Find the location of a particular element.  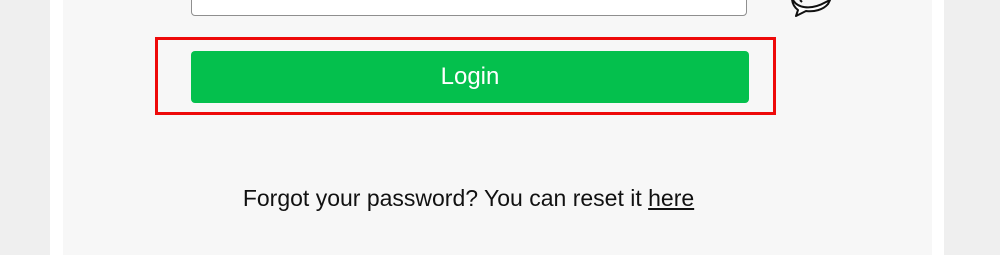

reset-password-link: here is located at coordinates (671, 198).